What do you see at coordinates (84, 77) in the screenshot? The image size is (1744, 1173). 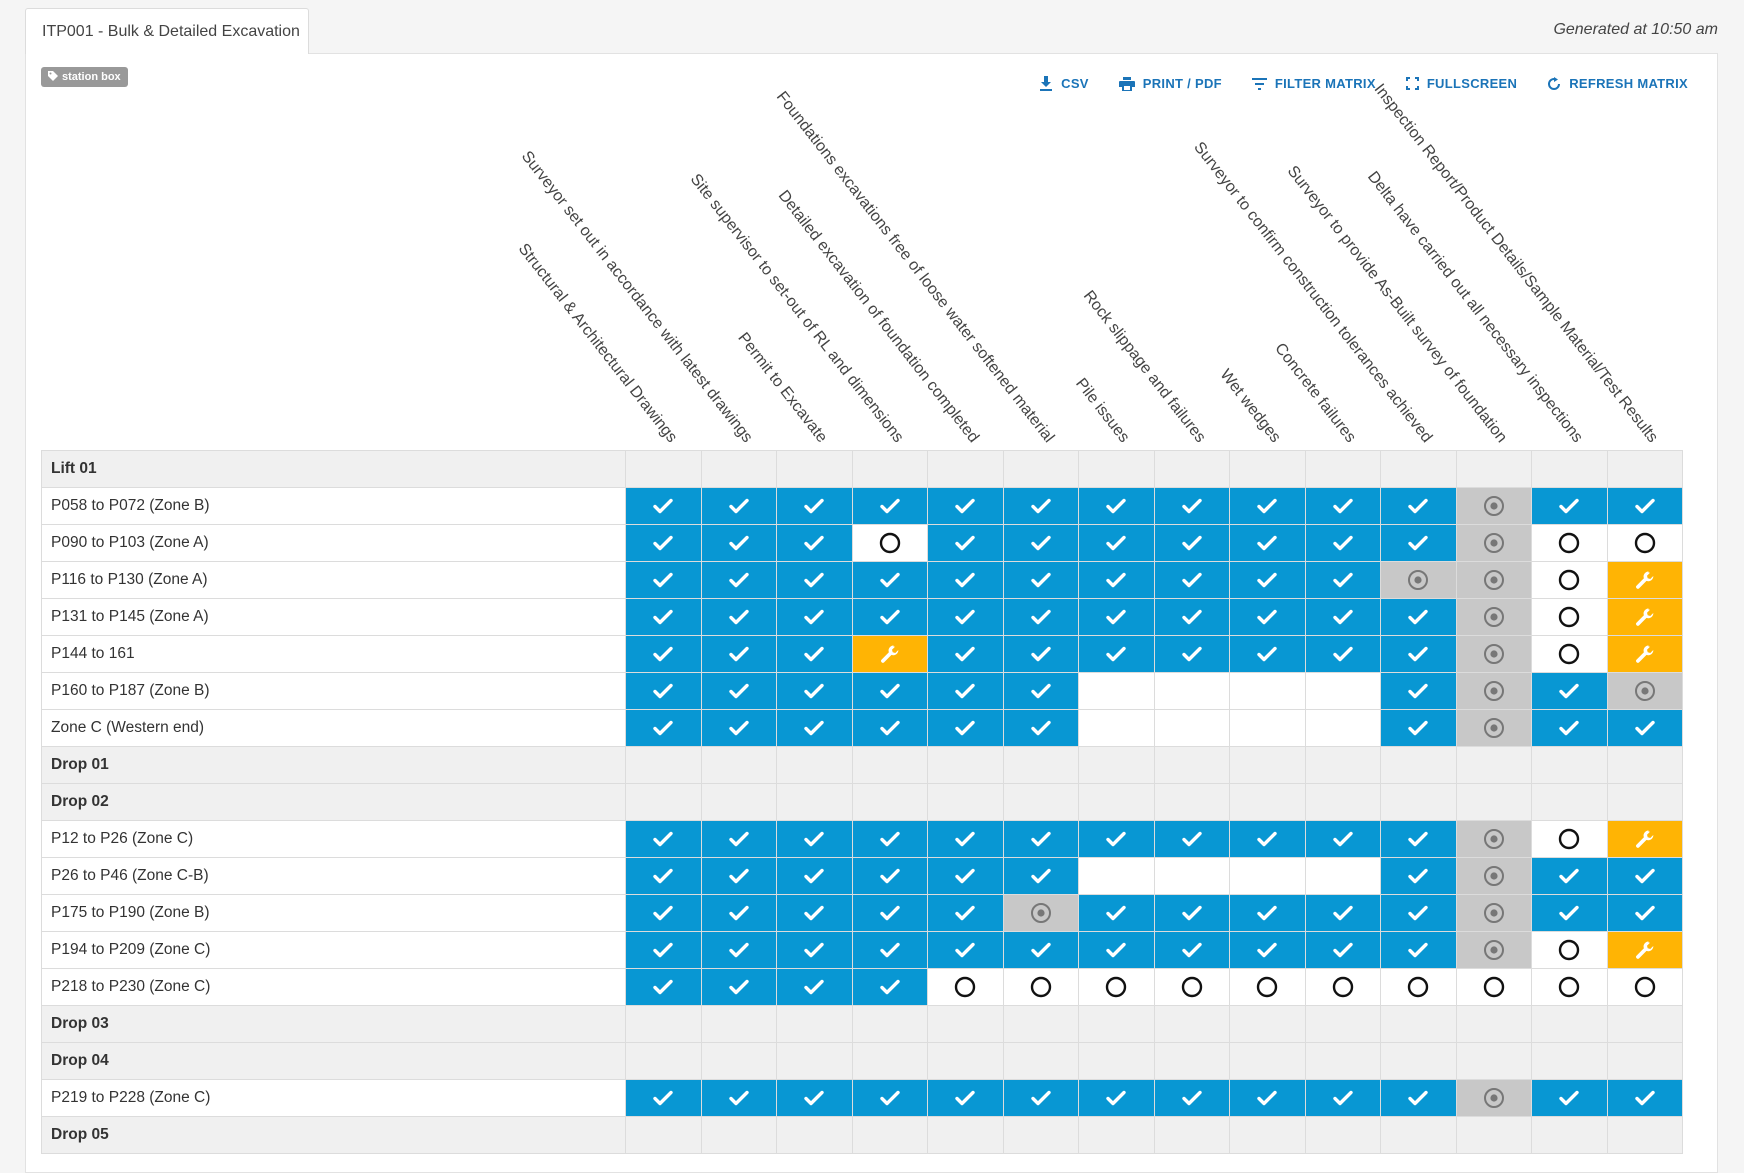 I see `station-box-tag: station box` at bounding box center [84, 77].